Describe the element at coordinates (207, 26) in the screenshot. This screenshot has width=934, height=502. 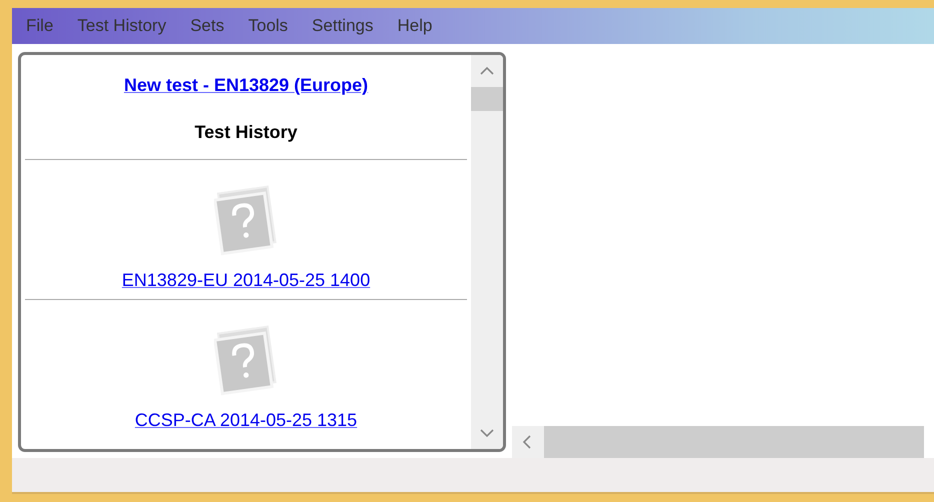
I see `menu-item: Sets` at that location.